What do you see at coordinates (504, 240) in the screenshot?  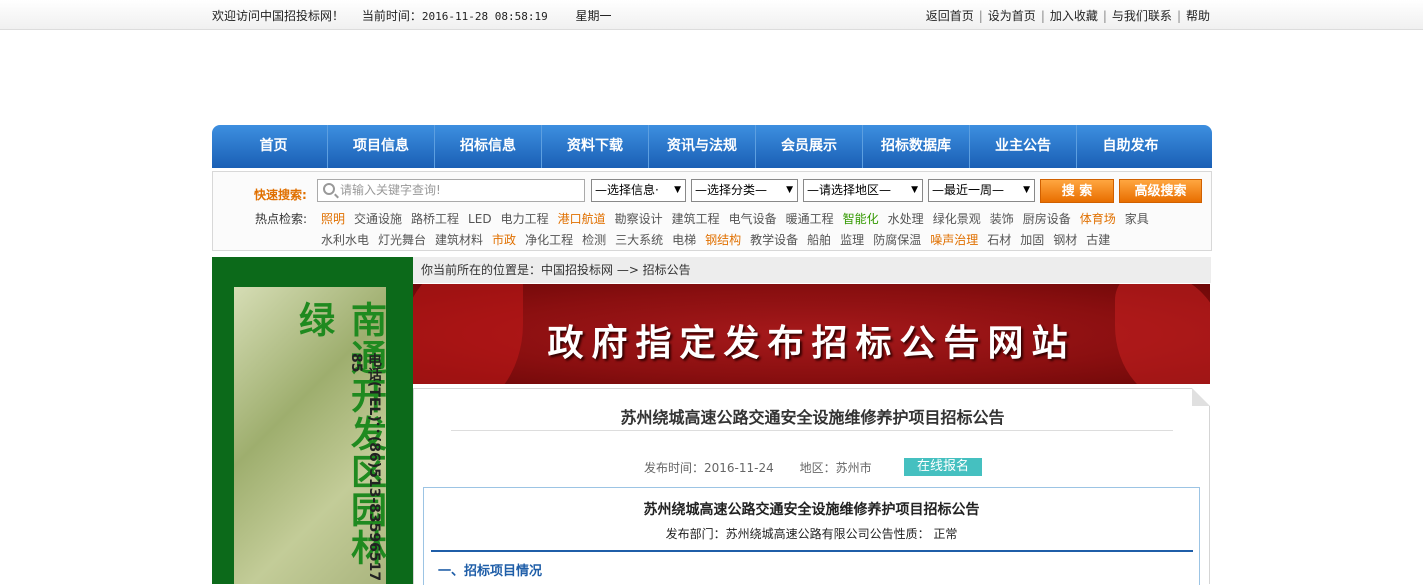 I see `hot-keyword-link: 市政` at bounding box center [504, 240].